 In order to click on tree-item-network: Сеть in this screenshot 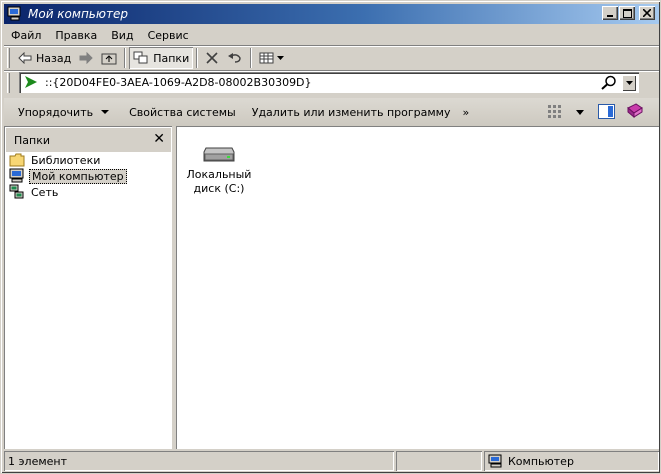, I will do `click(88, 192)`.